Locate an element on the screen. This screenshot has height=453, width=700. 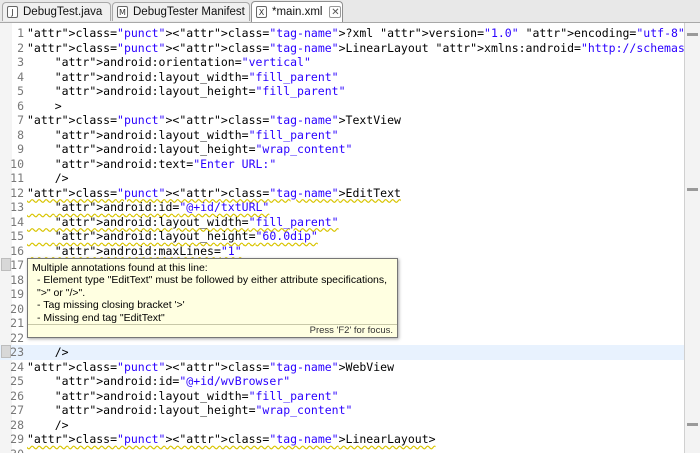
line-number: 27 is located at coordinates (17, 410).